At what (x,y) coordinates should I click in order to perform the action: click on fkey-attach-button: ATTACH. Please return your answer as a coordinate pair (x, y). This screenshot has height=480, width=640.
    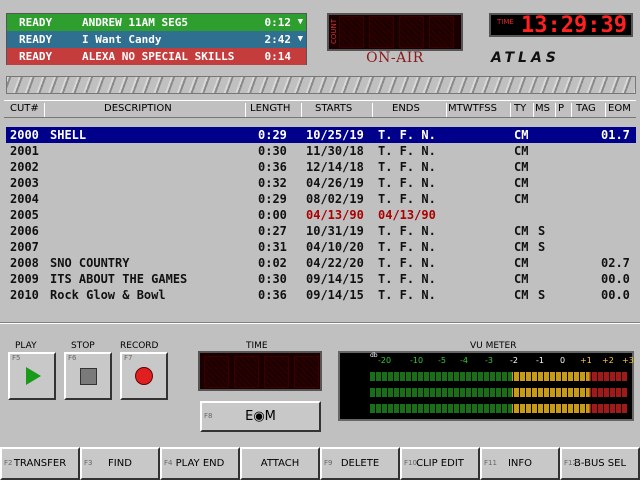
    Looking at the image, I should click on (280, 463).